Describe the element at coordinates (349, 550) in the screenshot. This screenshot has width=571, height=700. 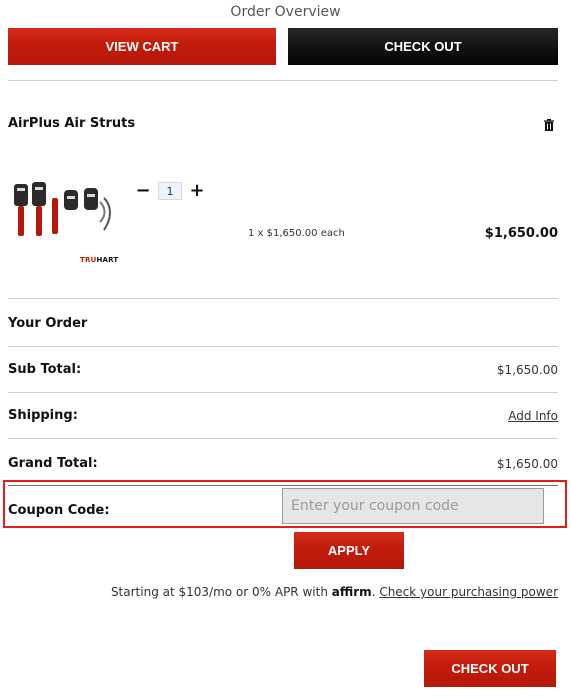
I see `apply-coupon-button: APPLY` at that location.